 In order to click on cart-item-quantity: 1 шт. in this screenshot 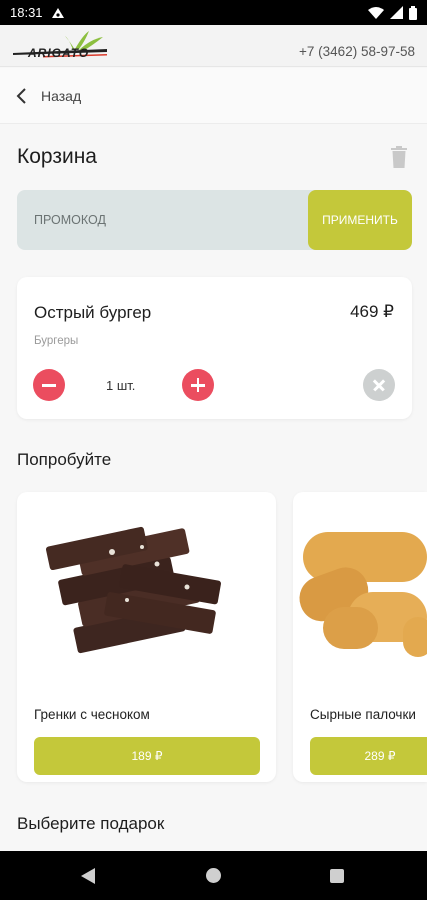, I will do `click(121, 385)`.